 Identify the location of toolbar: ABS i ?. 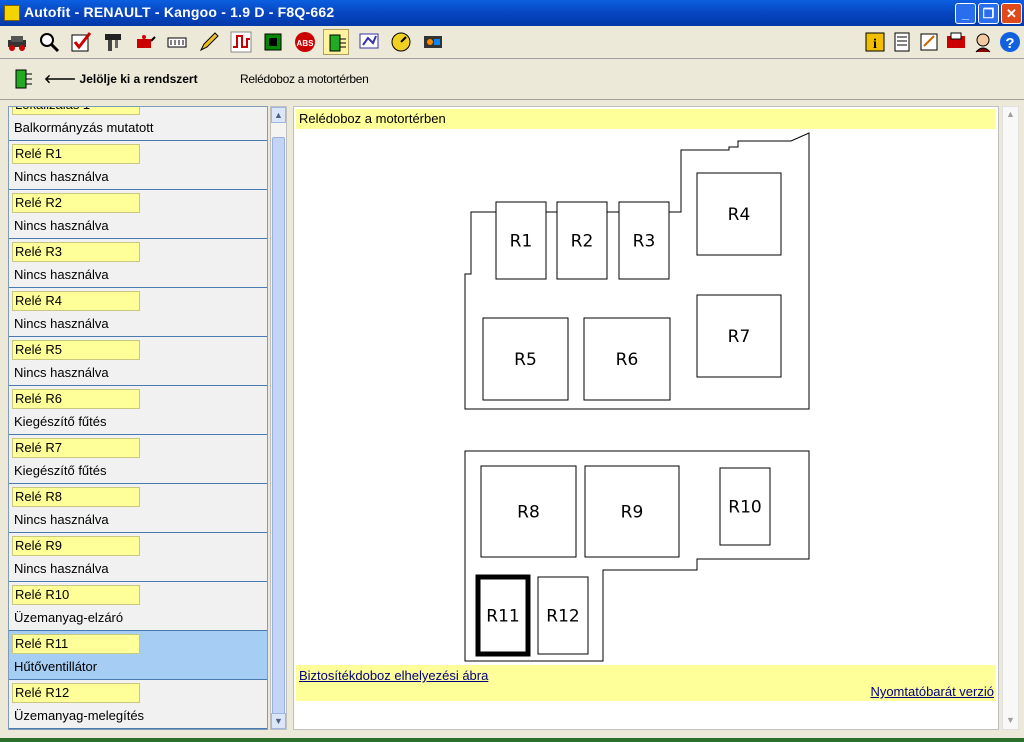
(512, 42).